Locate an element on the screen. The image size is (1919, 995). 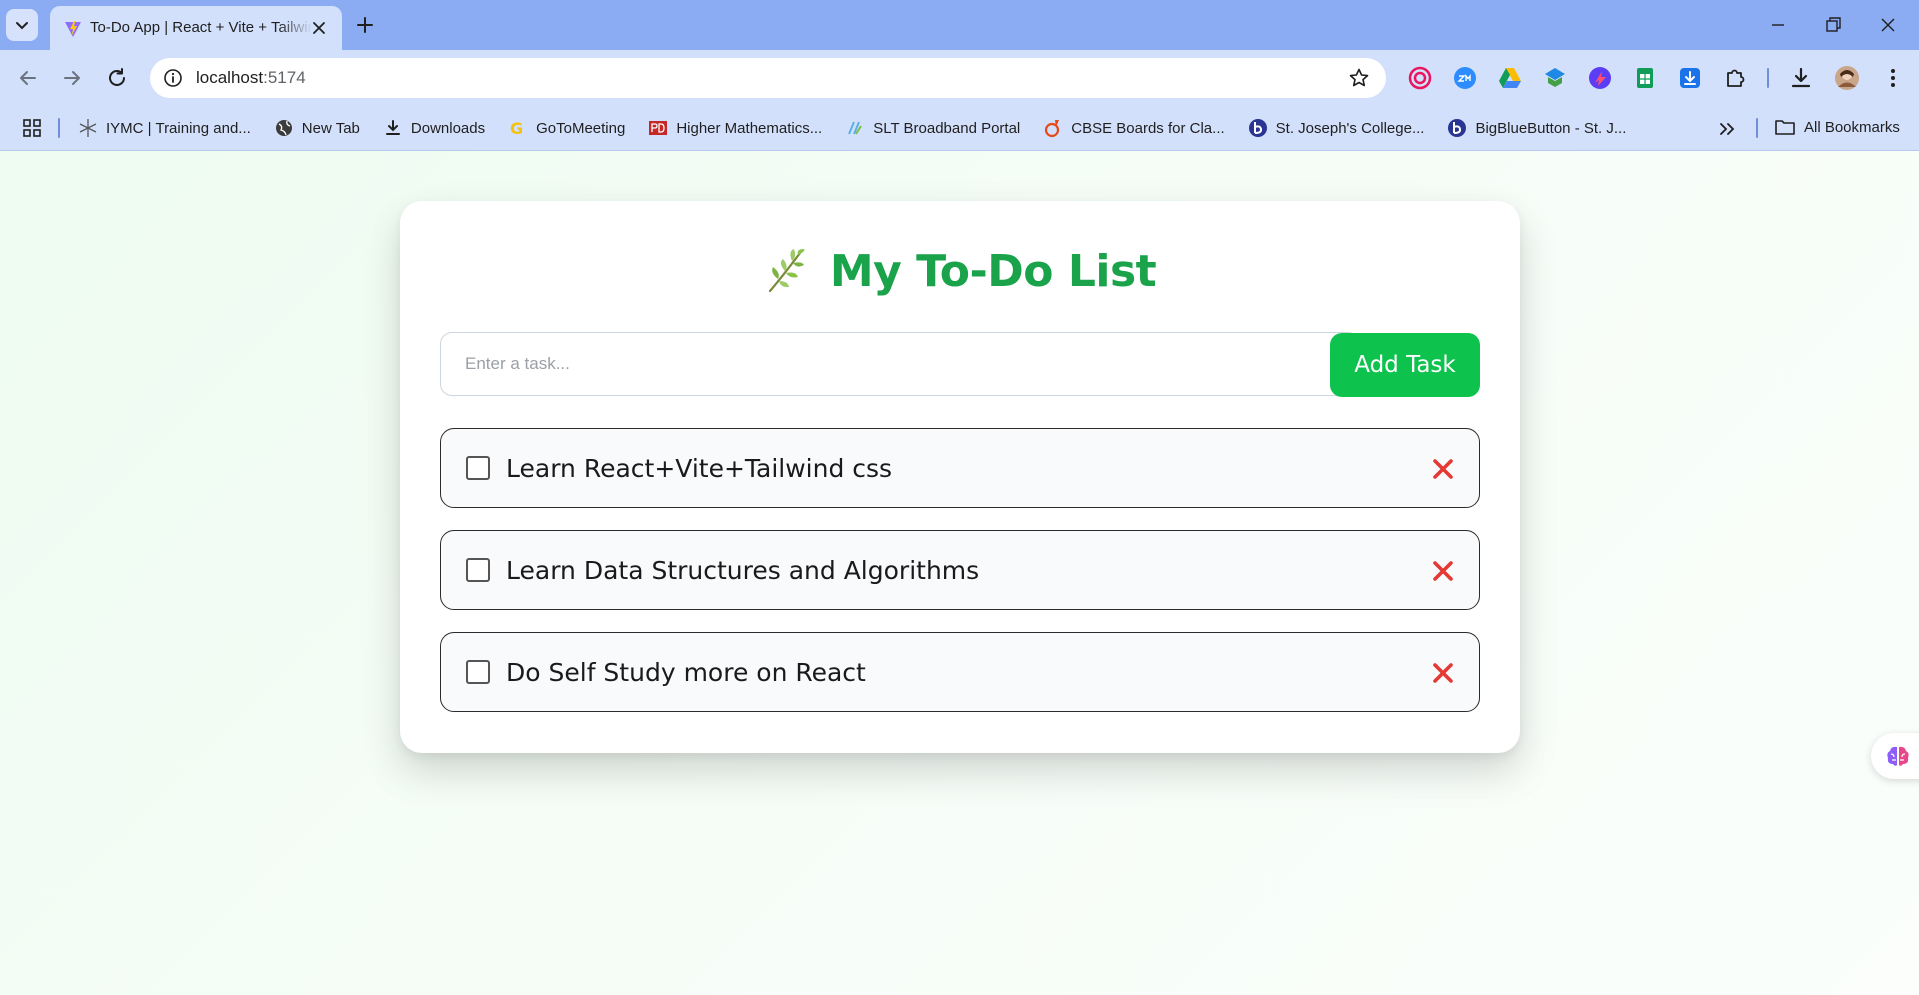
all-bookmarks-button: All Bookmarks is located at coordinates (1837, 127).